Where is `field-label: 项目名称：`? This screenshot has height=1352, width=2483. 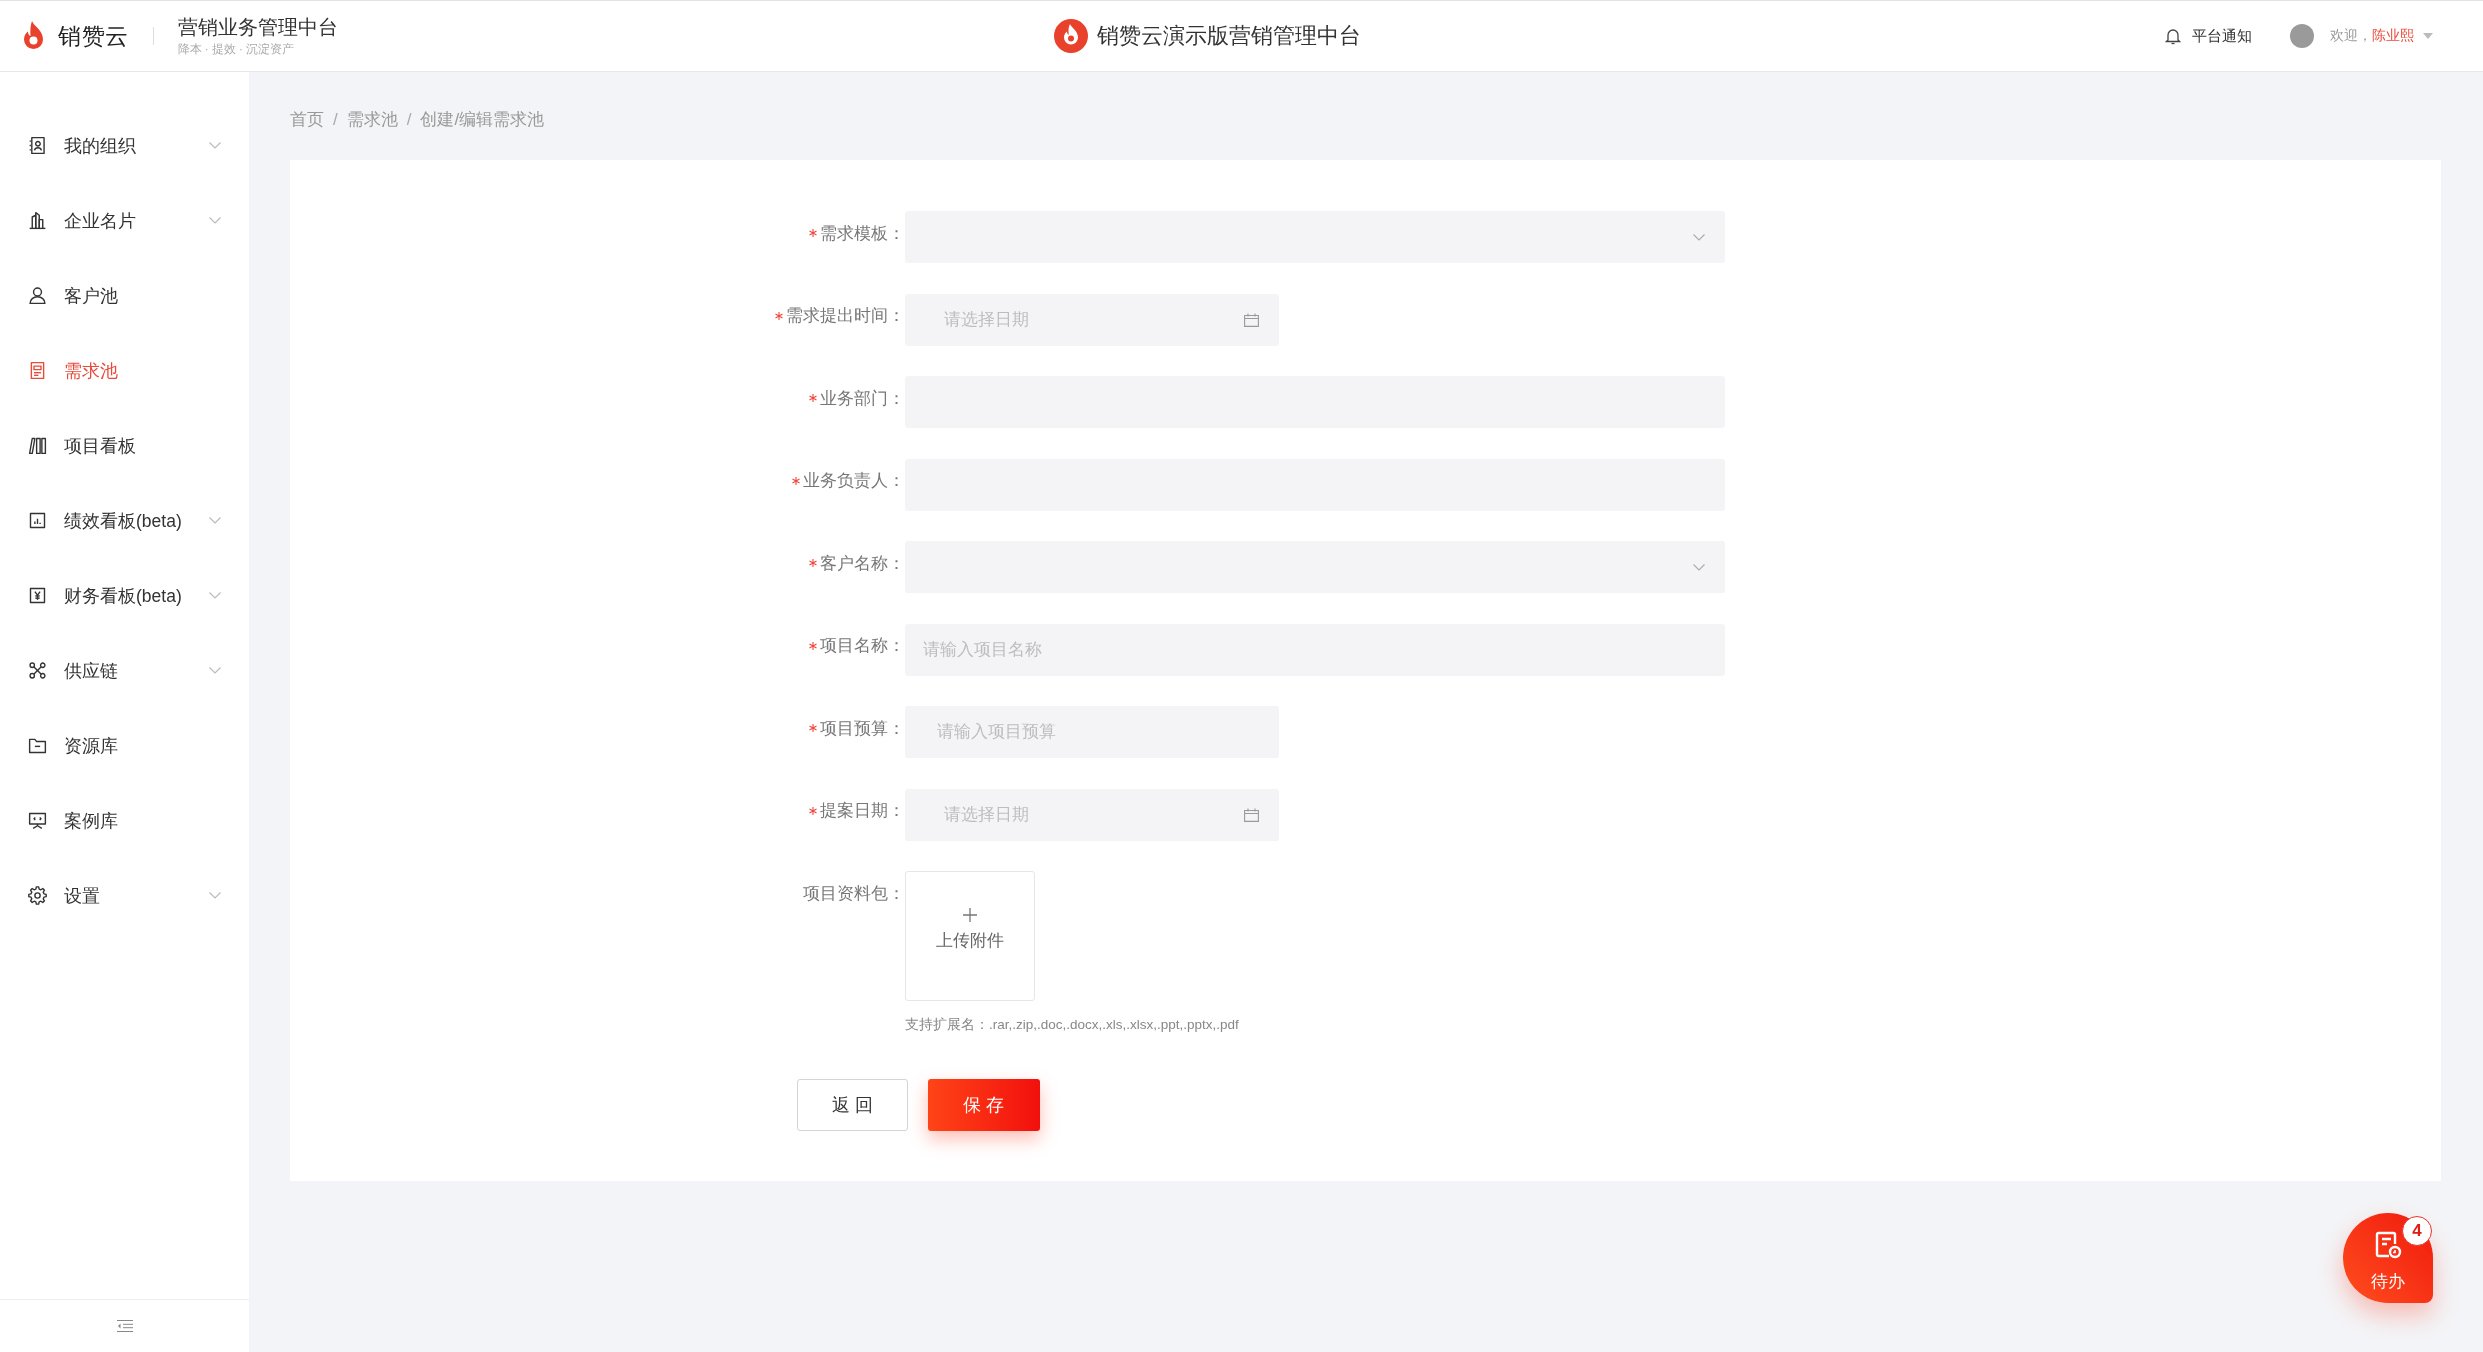 field-label: 项目名称： is located at coordinates (862, 646).